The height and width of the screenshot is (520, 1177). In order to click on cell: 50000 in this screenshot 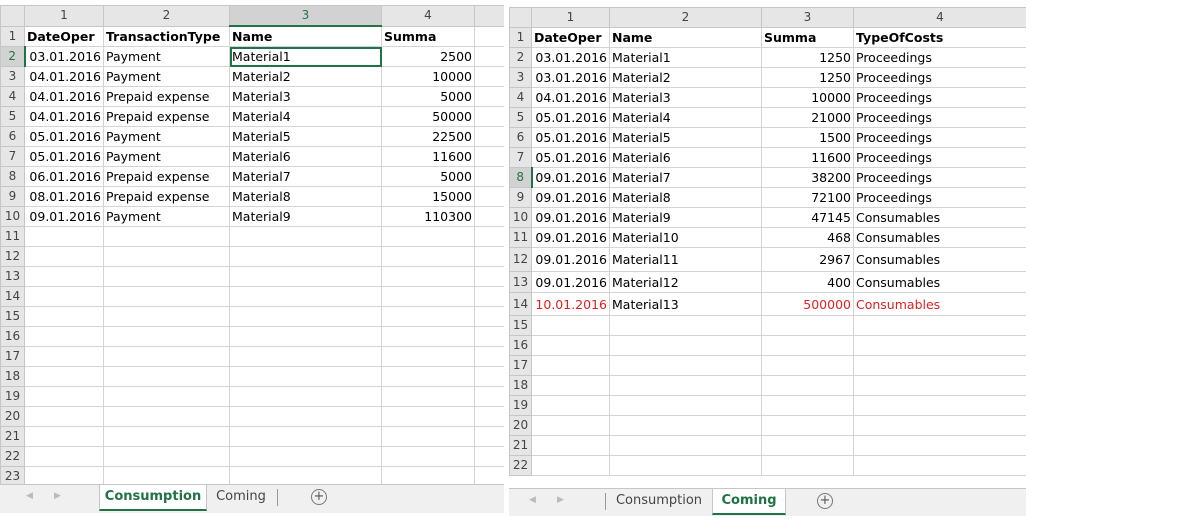, I will do `click(428, 116)`.